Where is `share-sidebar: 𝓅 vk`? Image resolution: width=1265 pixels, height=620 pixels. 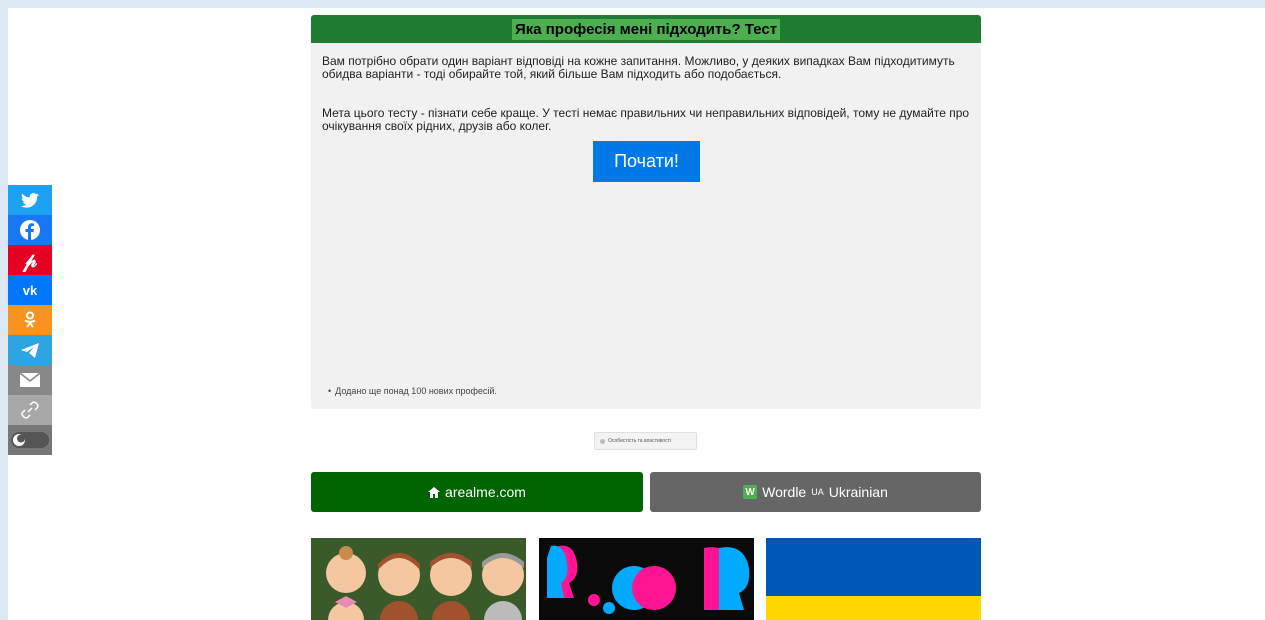
share-sidebar: 𝓅 vk is located at coordinates (30, 320).